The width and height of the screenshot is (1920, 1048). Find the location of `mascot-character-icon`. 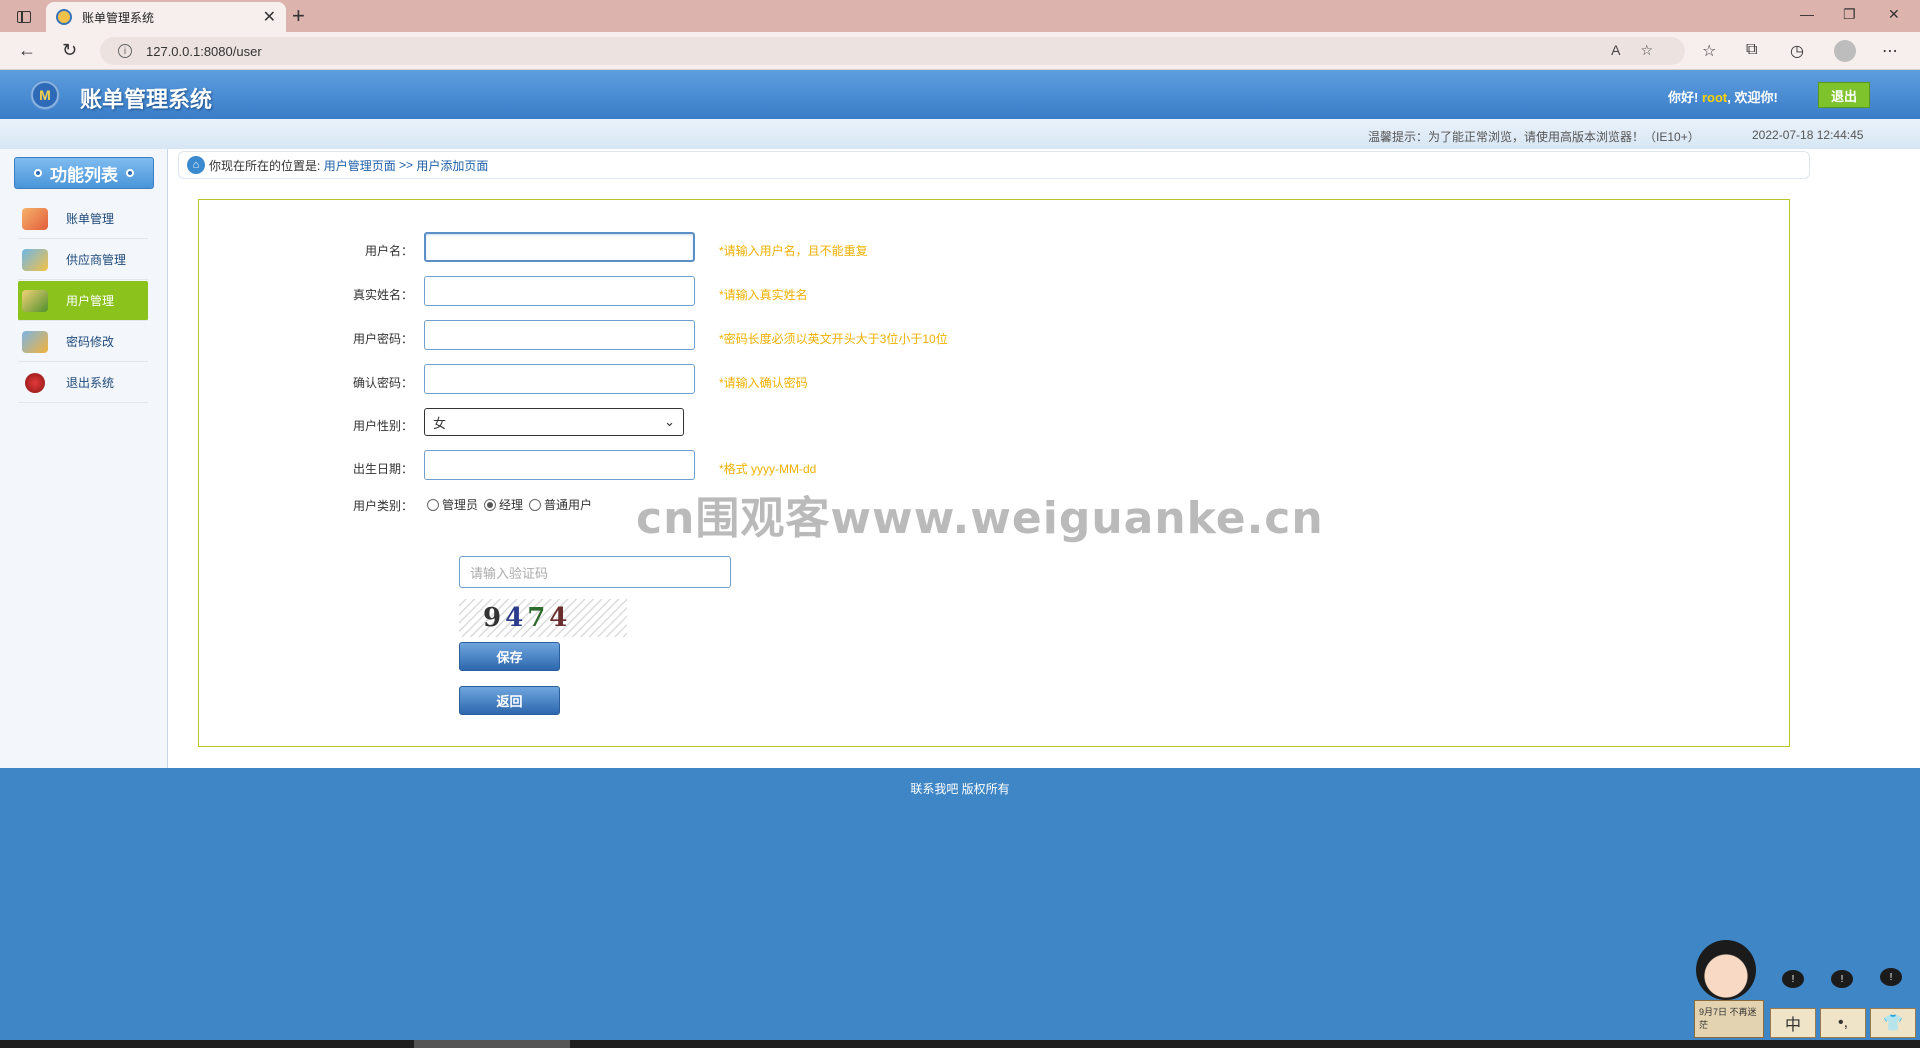

mascot-character-icon is located at coordinates (1726, 970).